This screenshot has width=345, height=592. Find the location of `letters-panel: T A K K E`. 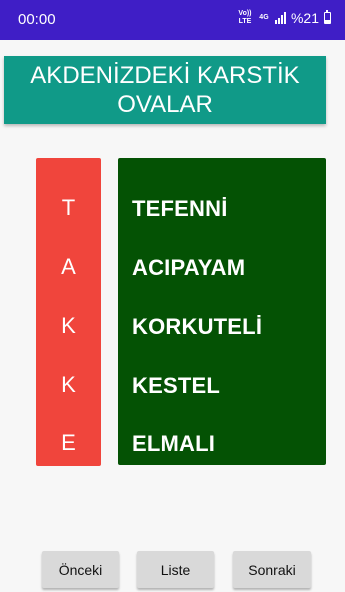

letters-panel: T A K K E is located at coordinates (68, 312).